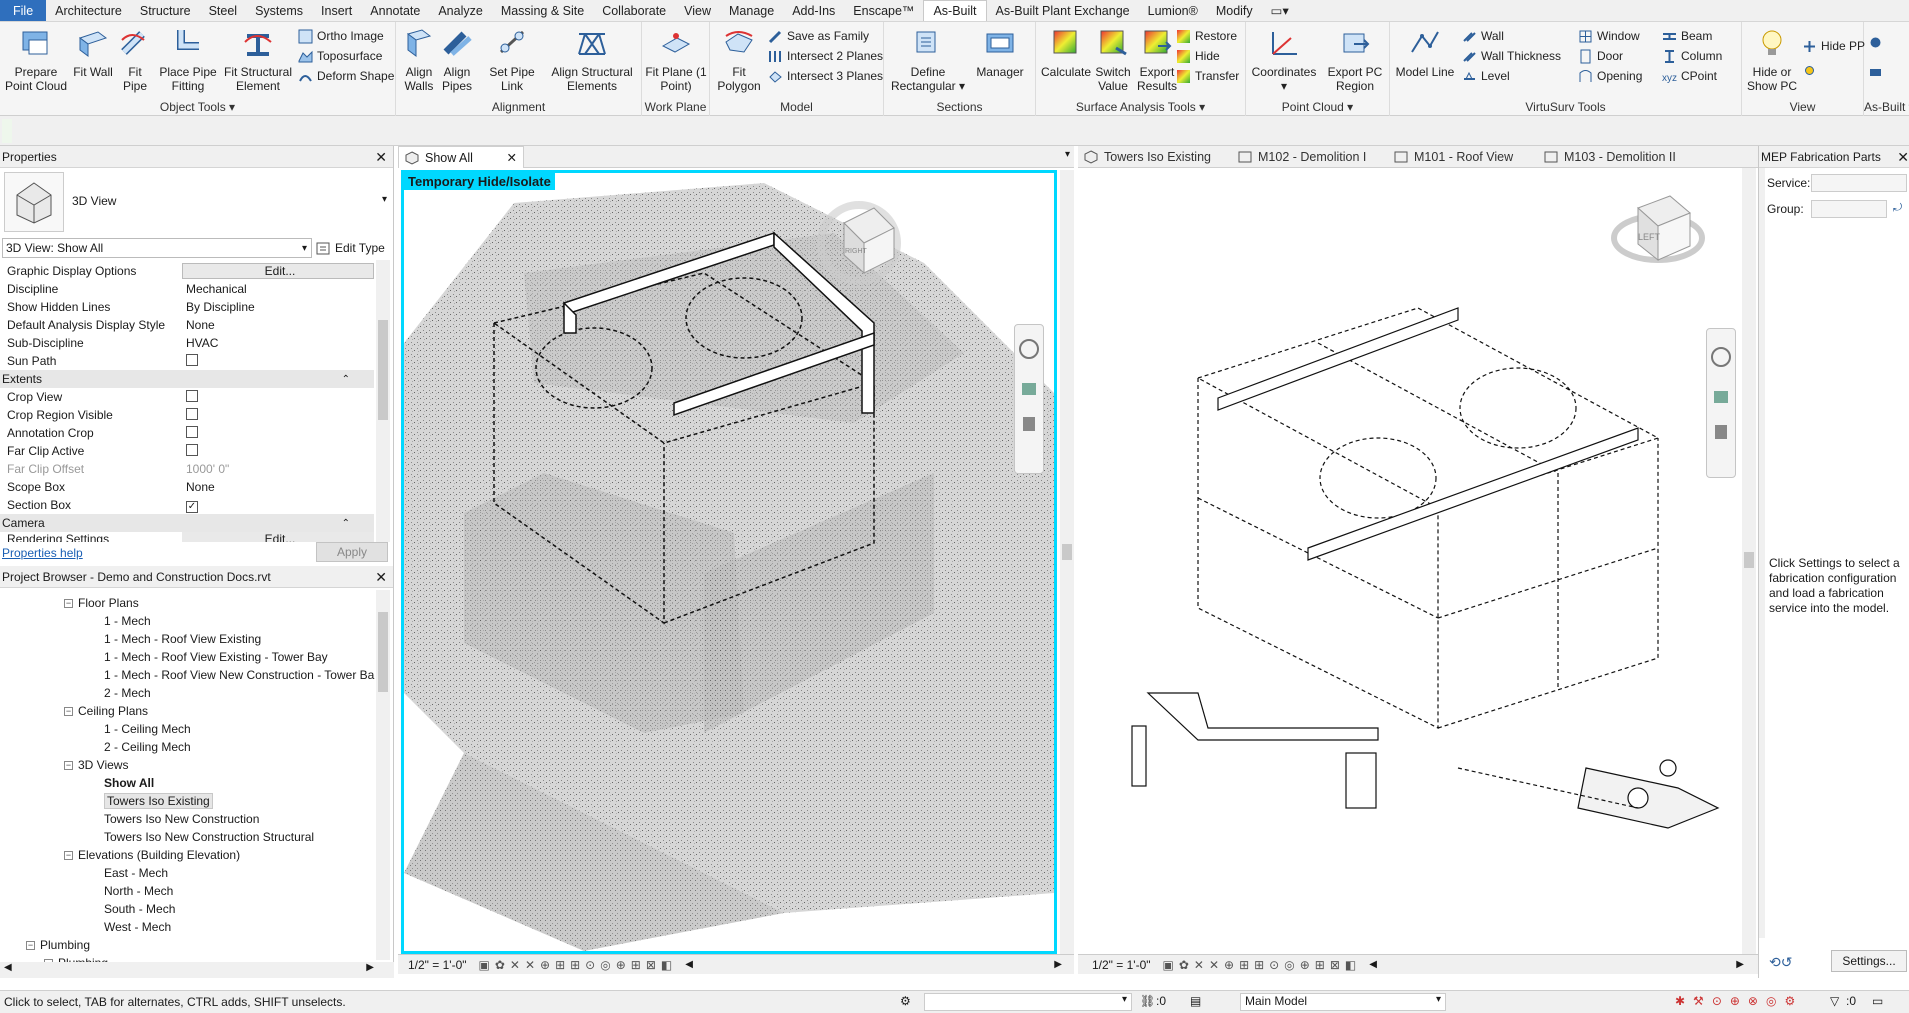  What do you see at coordinates (739, 59) in the screenshot?
I see `fit-polygon-button: Fit Polygon` at bounding box center [739, 59].